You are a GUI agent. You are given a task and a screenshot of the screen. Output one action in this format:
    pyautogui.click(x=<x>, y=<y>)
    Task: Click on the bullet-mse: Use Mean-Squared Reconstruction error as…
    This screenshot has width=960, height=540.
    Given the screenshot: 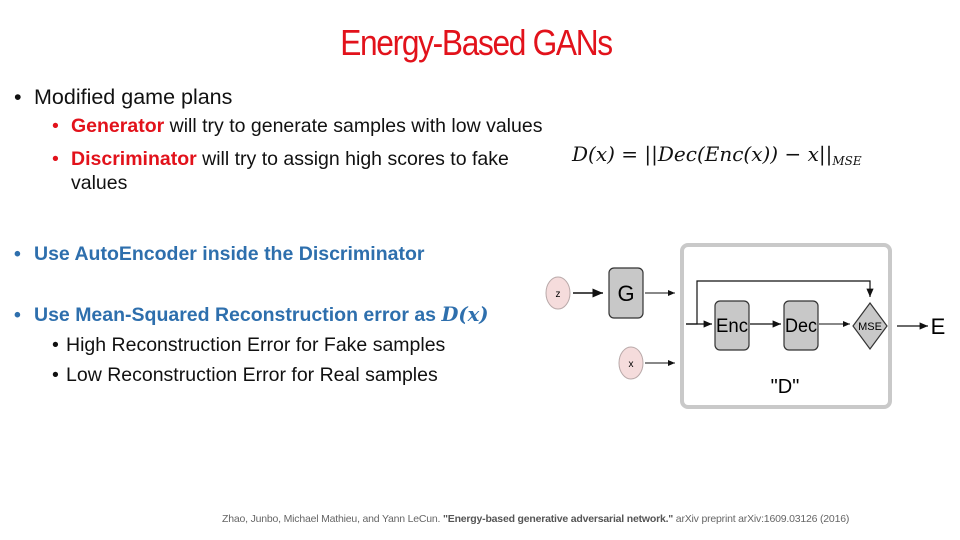 What is the action you would take?
    pyautogui.click(x=284, y=315)
    